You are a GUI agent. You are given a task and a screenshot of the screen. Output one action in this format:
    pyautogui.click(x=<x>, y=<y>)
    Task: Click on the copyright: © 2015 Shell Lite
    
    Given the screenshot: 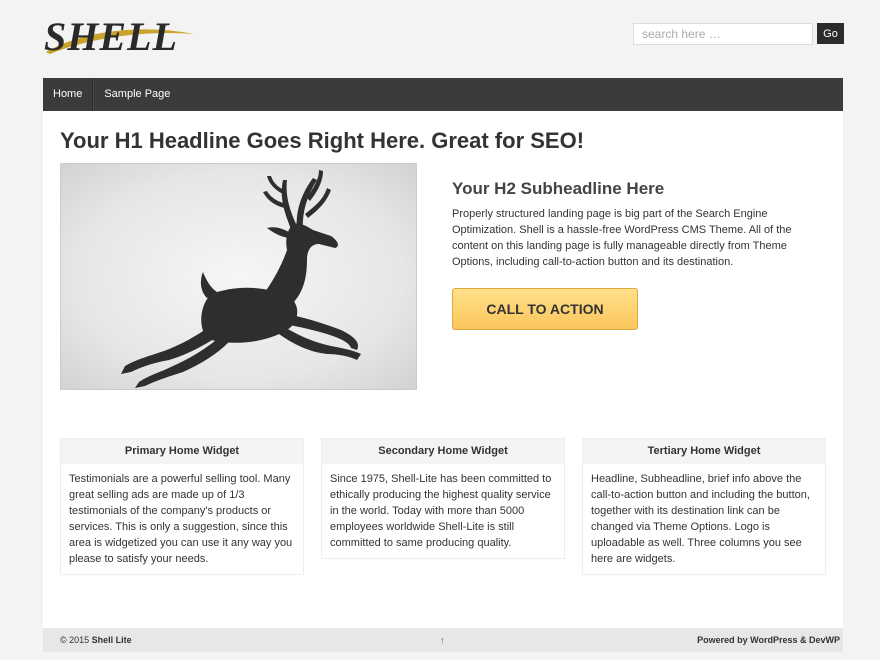 What is the action you would take?
    pyautogui.click(x=96, y=640)
    